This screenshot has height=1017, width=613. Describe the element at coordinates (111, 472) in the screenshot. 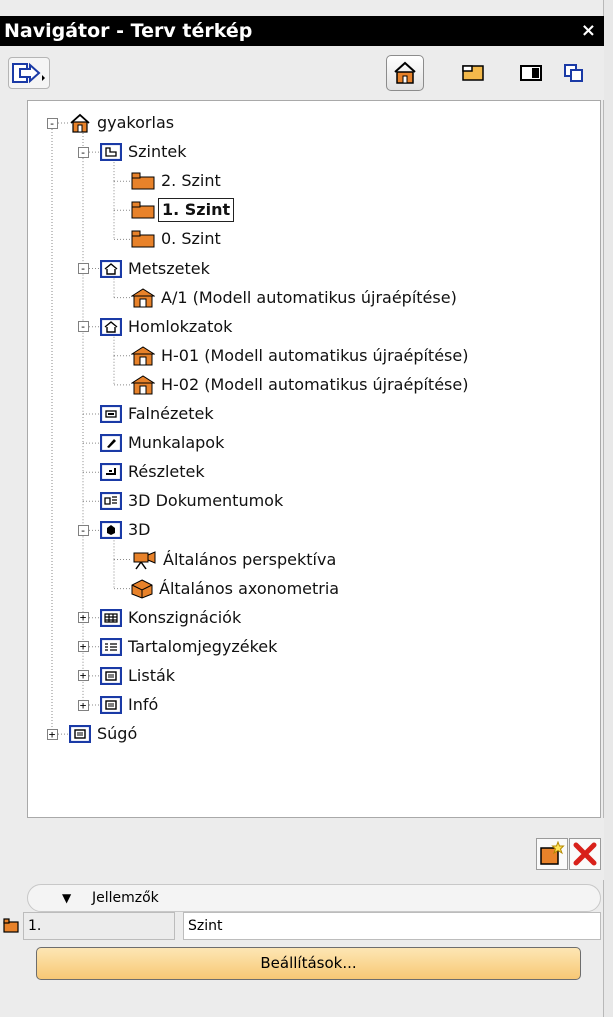

I see `details-icon` at that location.